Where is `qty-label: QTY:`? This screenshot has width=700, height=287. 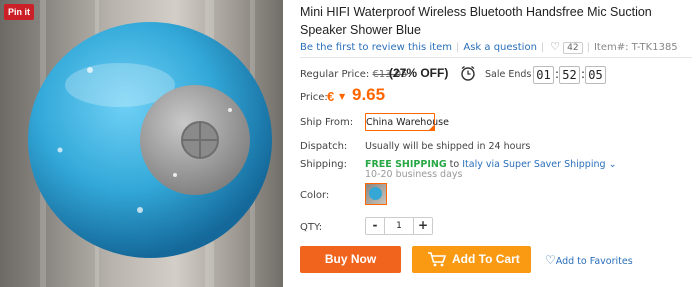 qty-label: QTY: is located at coordinates (311, 227).